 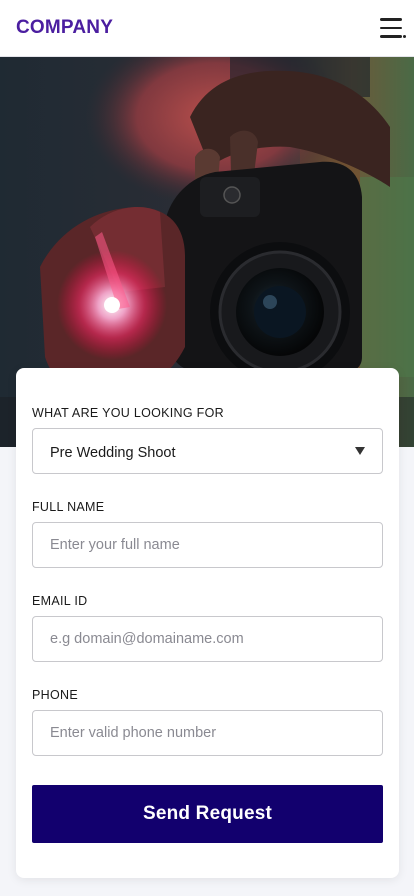 What do you see at coordinates (68, 507) in the screenshot?
I see `full-name-label: FULL NAME` at bounding box center [68, 507].